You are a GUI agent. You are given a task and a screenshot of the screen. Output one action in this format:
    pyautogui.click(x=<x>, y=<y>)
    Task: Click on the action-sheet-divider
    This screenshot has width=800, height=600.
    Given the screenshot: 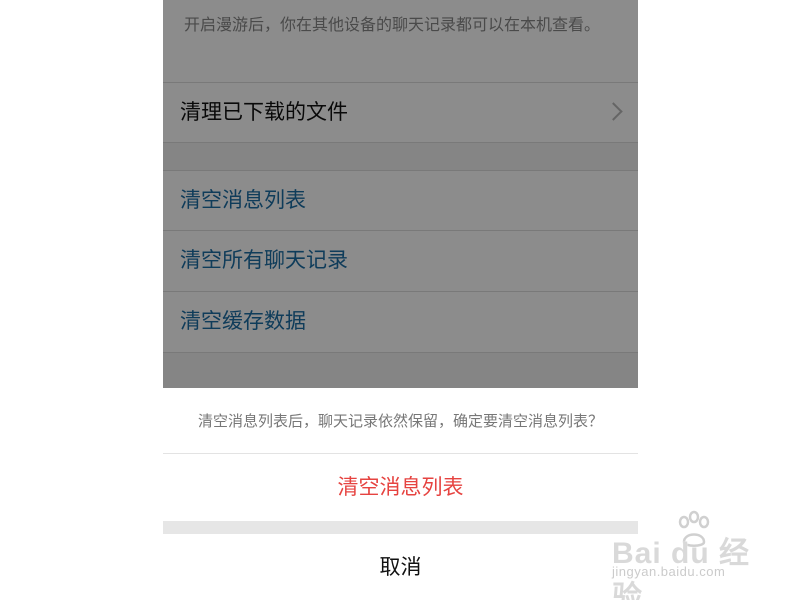 What is the action you would take?
    pyautogui.click(x=400, y=527)
    